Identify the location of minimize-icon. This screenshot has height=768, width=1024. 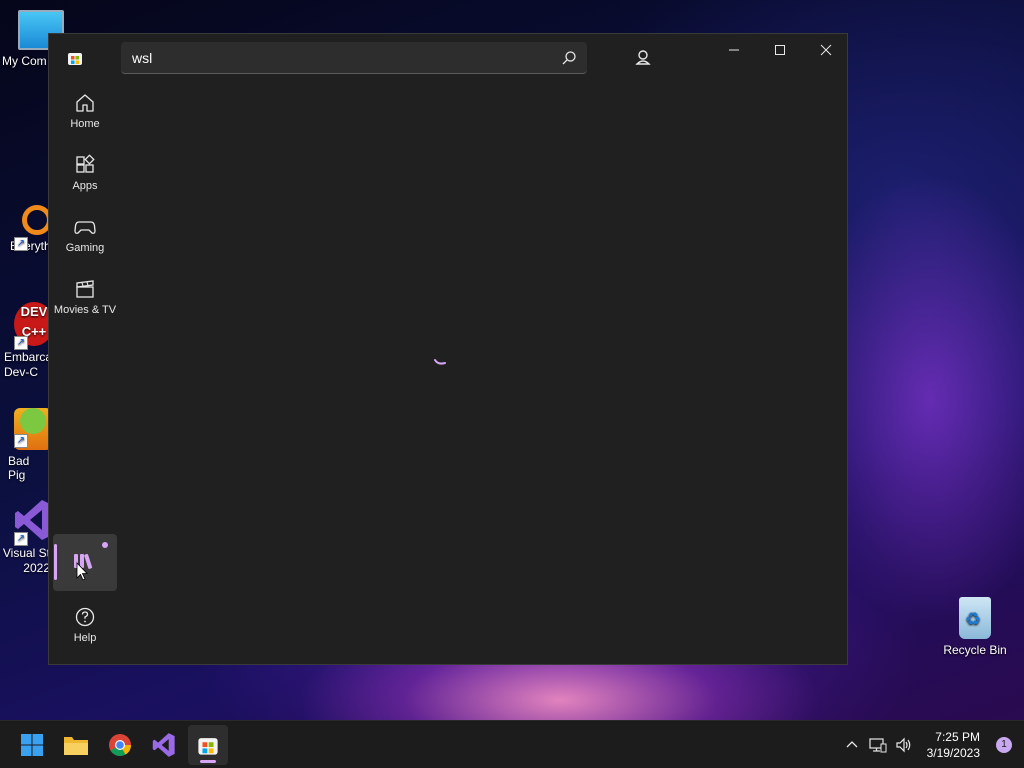
(734, 50).